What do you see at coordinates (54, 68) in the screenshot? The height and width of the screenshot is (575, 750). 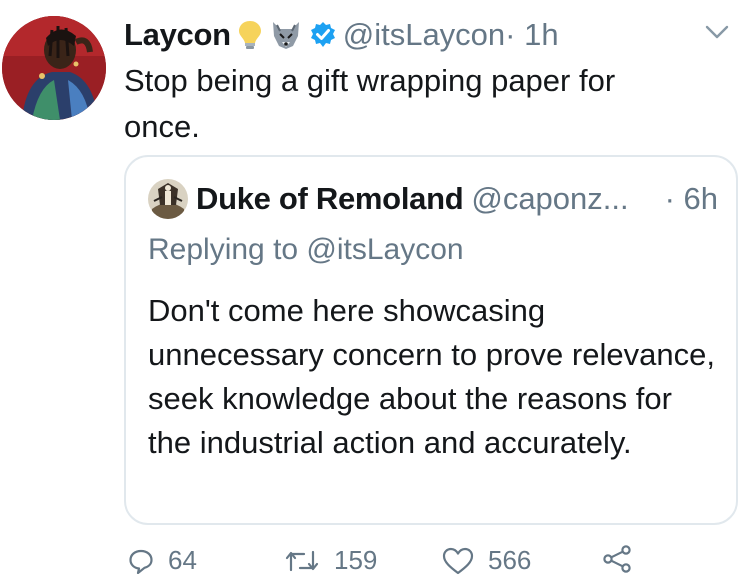 I see `author-avatar` at bounding box center [54, 68].